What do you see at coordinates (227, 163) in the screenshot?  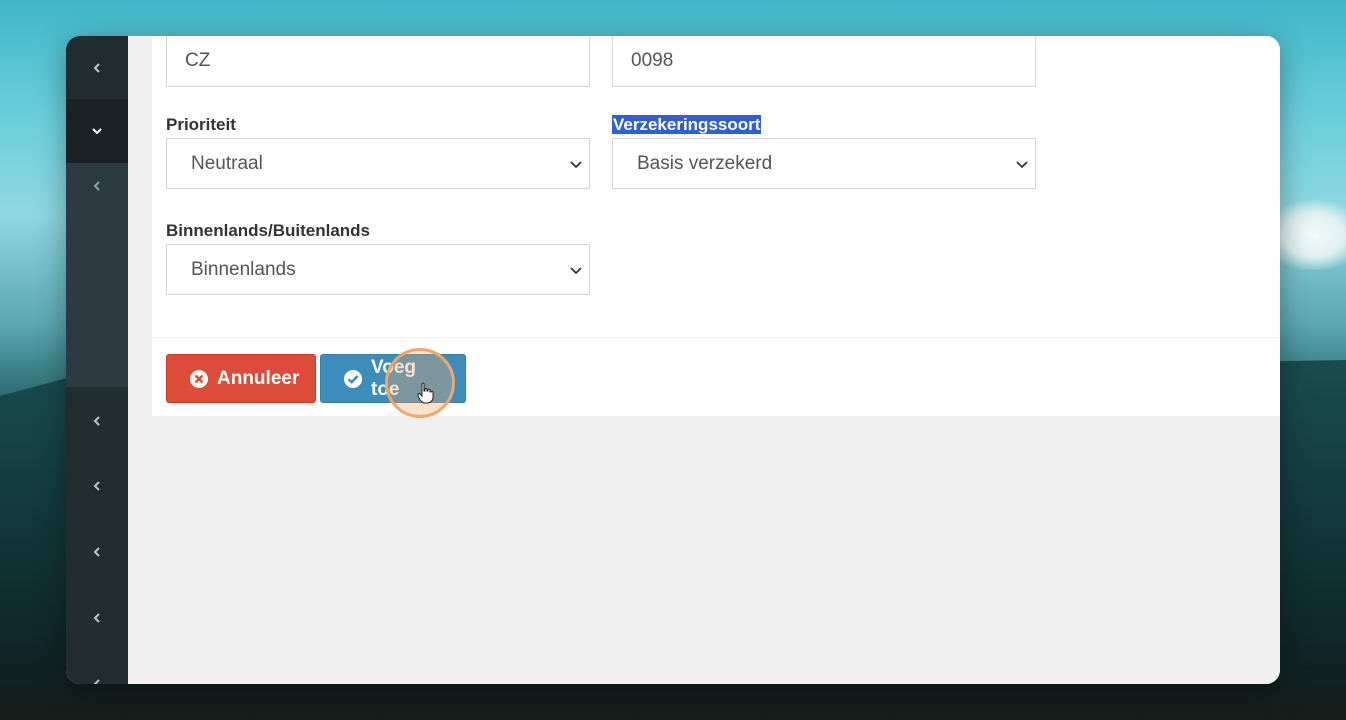 I see `priority-value: Neutraal` at bounding box center [227, 163].